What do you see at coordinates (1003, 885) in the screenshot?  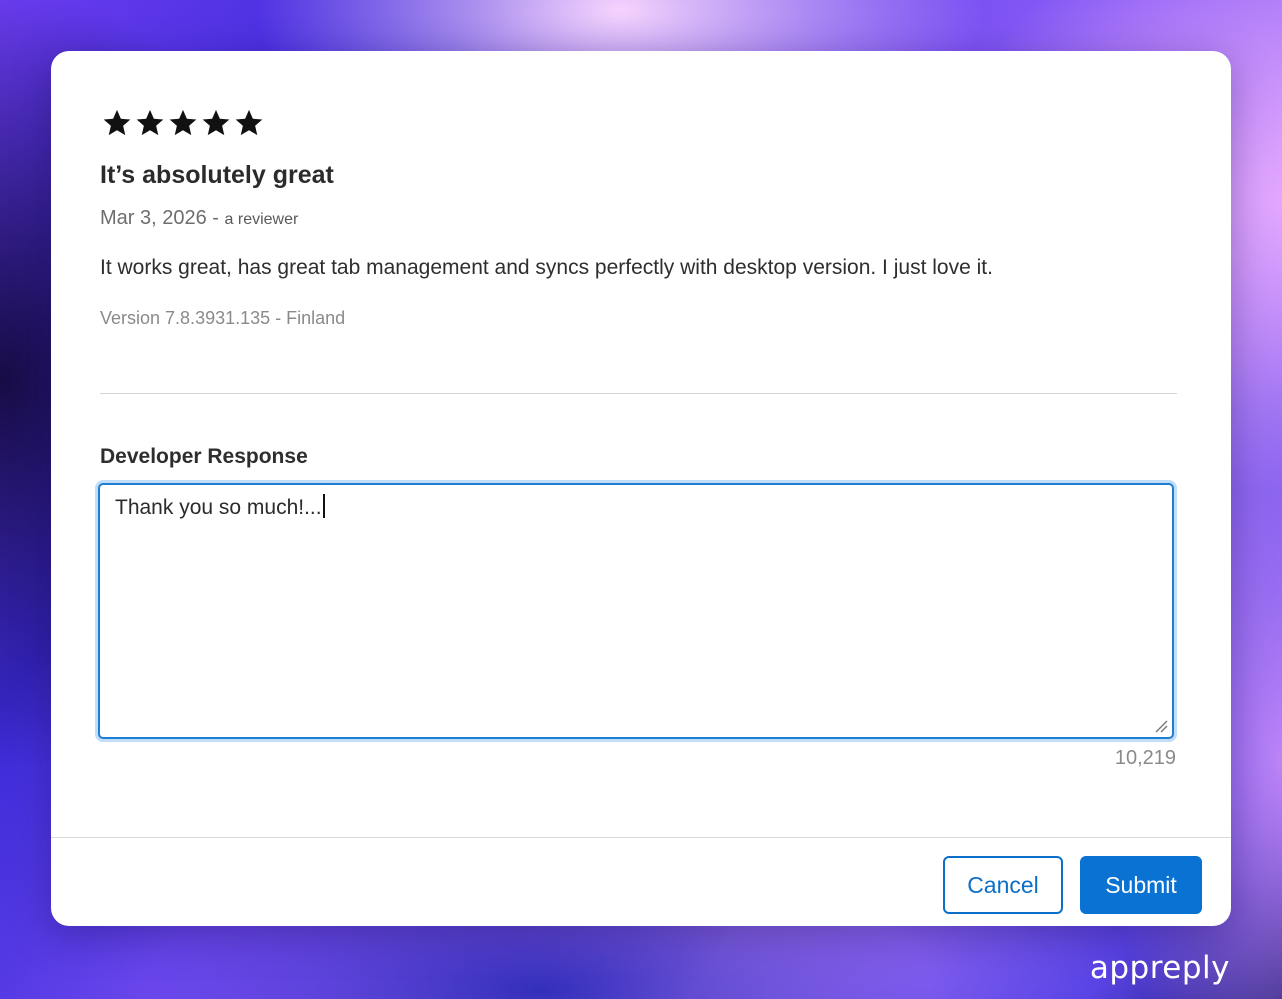 I see `cancel-button: Cancel` at bounding box center [1003, 885].